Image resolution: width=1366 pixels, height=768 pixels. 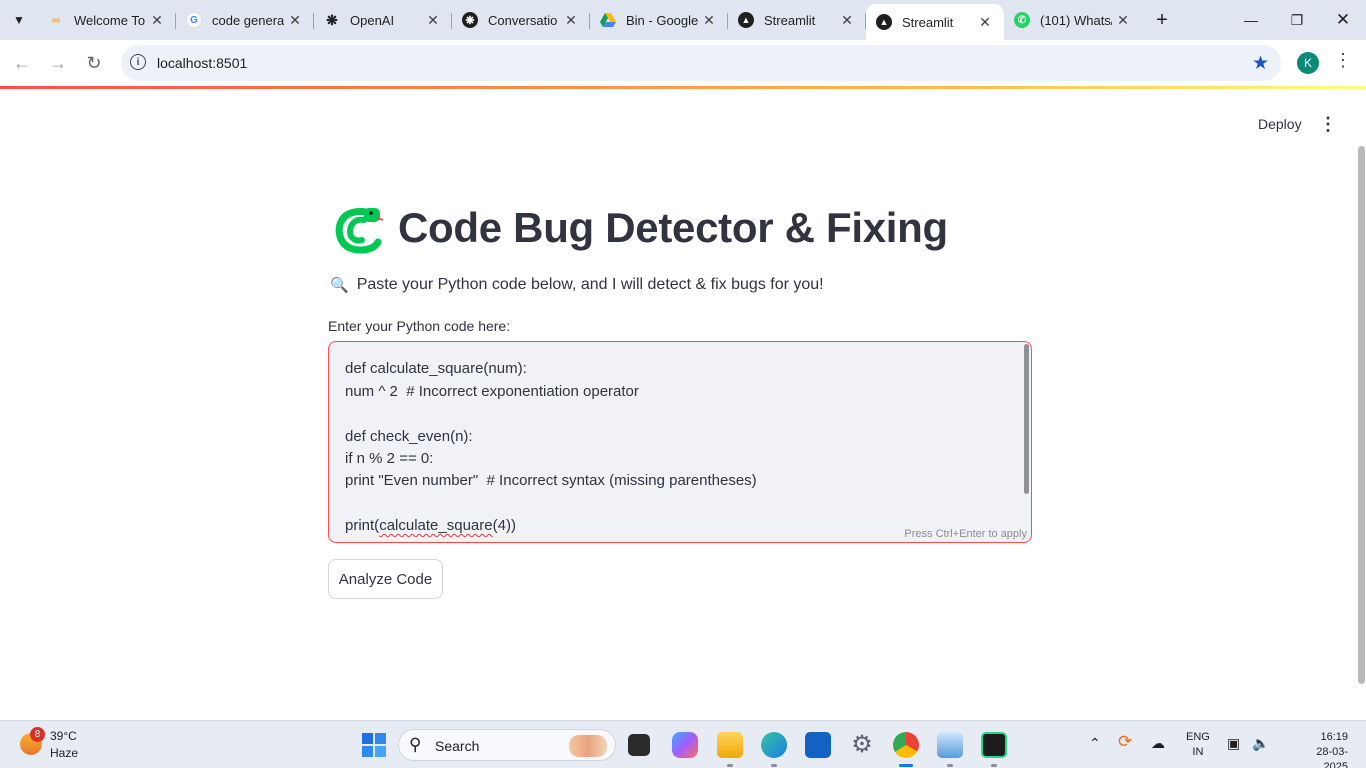 What do you see at coordinates (701, 63) in the screenshot?
I see `address-bar: i localhost:8501 ★` at bounding box center [701, 63].